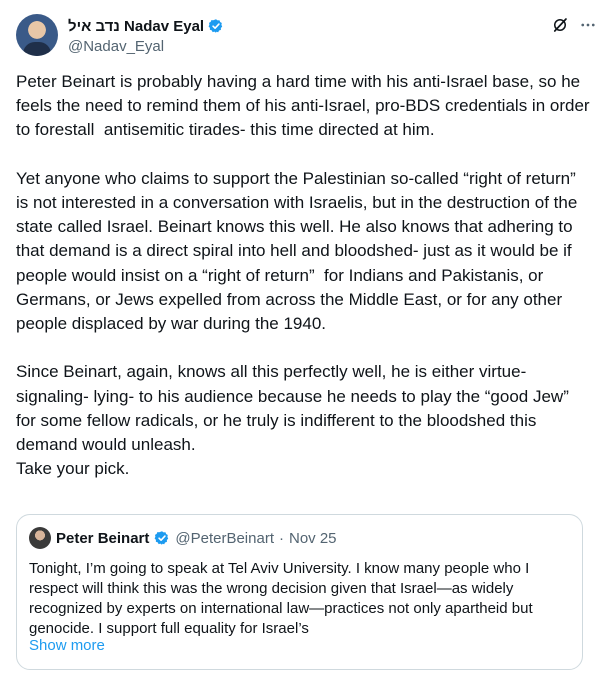  Describe the element at coordinates (73, 469) in the screenshot. I see `tweet-paragraph-4: Take your pick.` at that location.